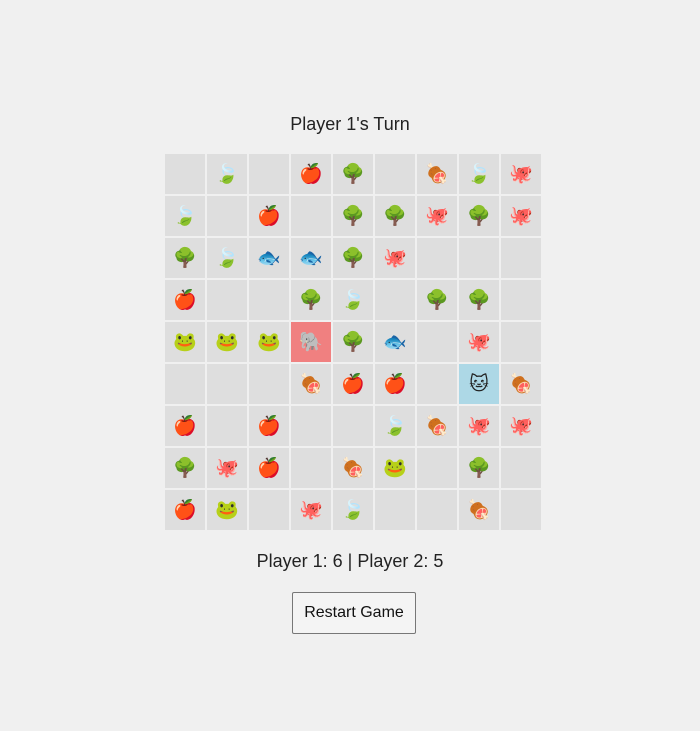  What do you see at coordinates (479, 384) in the screenshot?
I see `board-cell-cat: 🐱` at bounding box center [479, 384].